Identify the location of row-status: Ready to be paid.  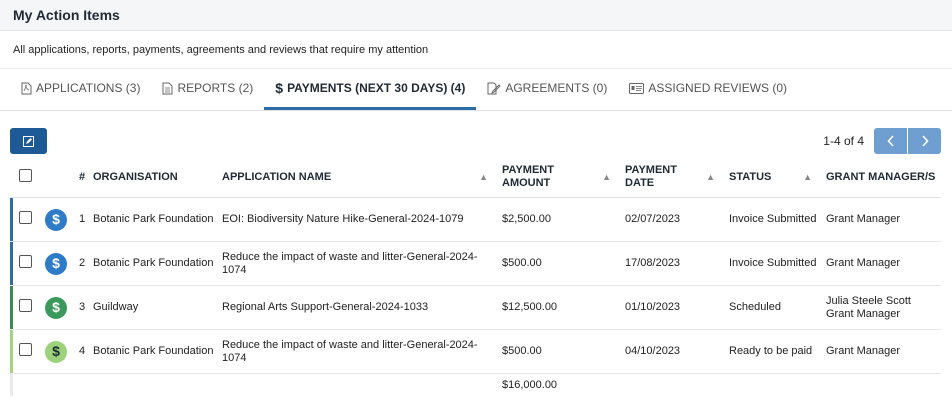
(773, 351).